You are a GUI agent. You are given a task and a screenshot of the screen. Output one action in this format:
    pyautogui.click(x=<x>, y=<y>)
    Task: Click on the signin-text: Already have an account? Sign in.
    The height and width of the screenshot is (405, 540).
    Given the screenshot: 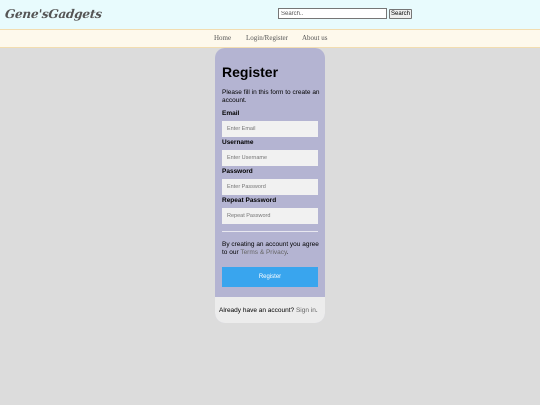 What is the action you would take?
    pyautogui.click(x=272, y=310)
    